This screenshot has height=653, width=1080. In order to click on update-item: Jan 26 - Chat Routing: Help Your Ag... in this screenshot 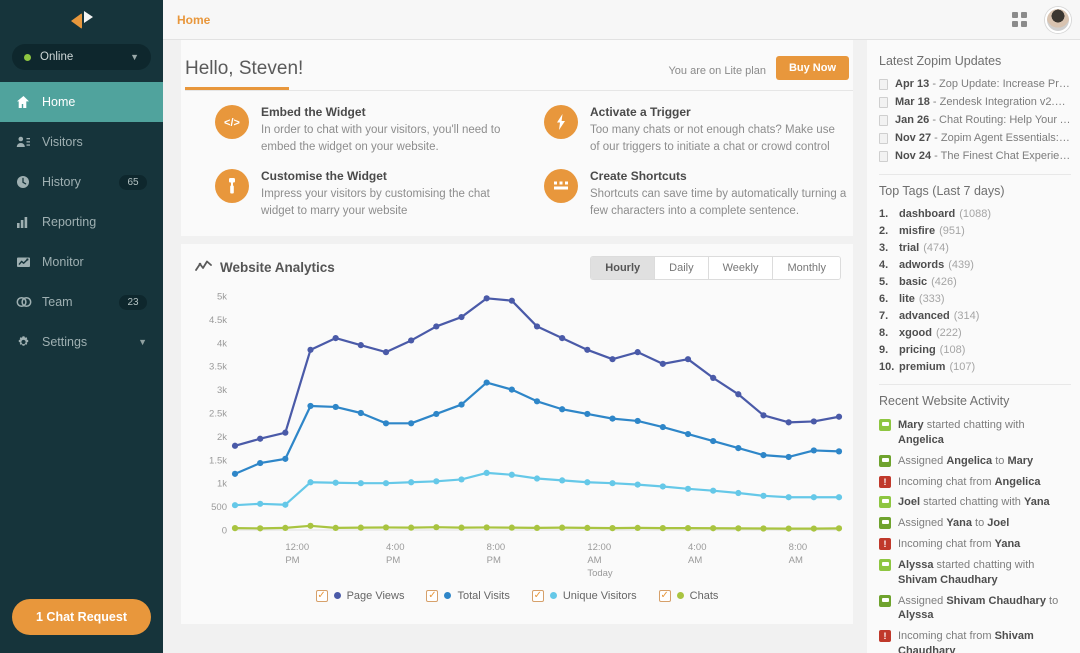, I will do `click(975, 120)`.